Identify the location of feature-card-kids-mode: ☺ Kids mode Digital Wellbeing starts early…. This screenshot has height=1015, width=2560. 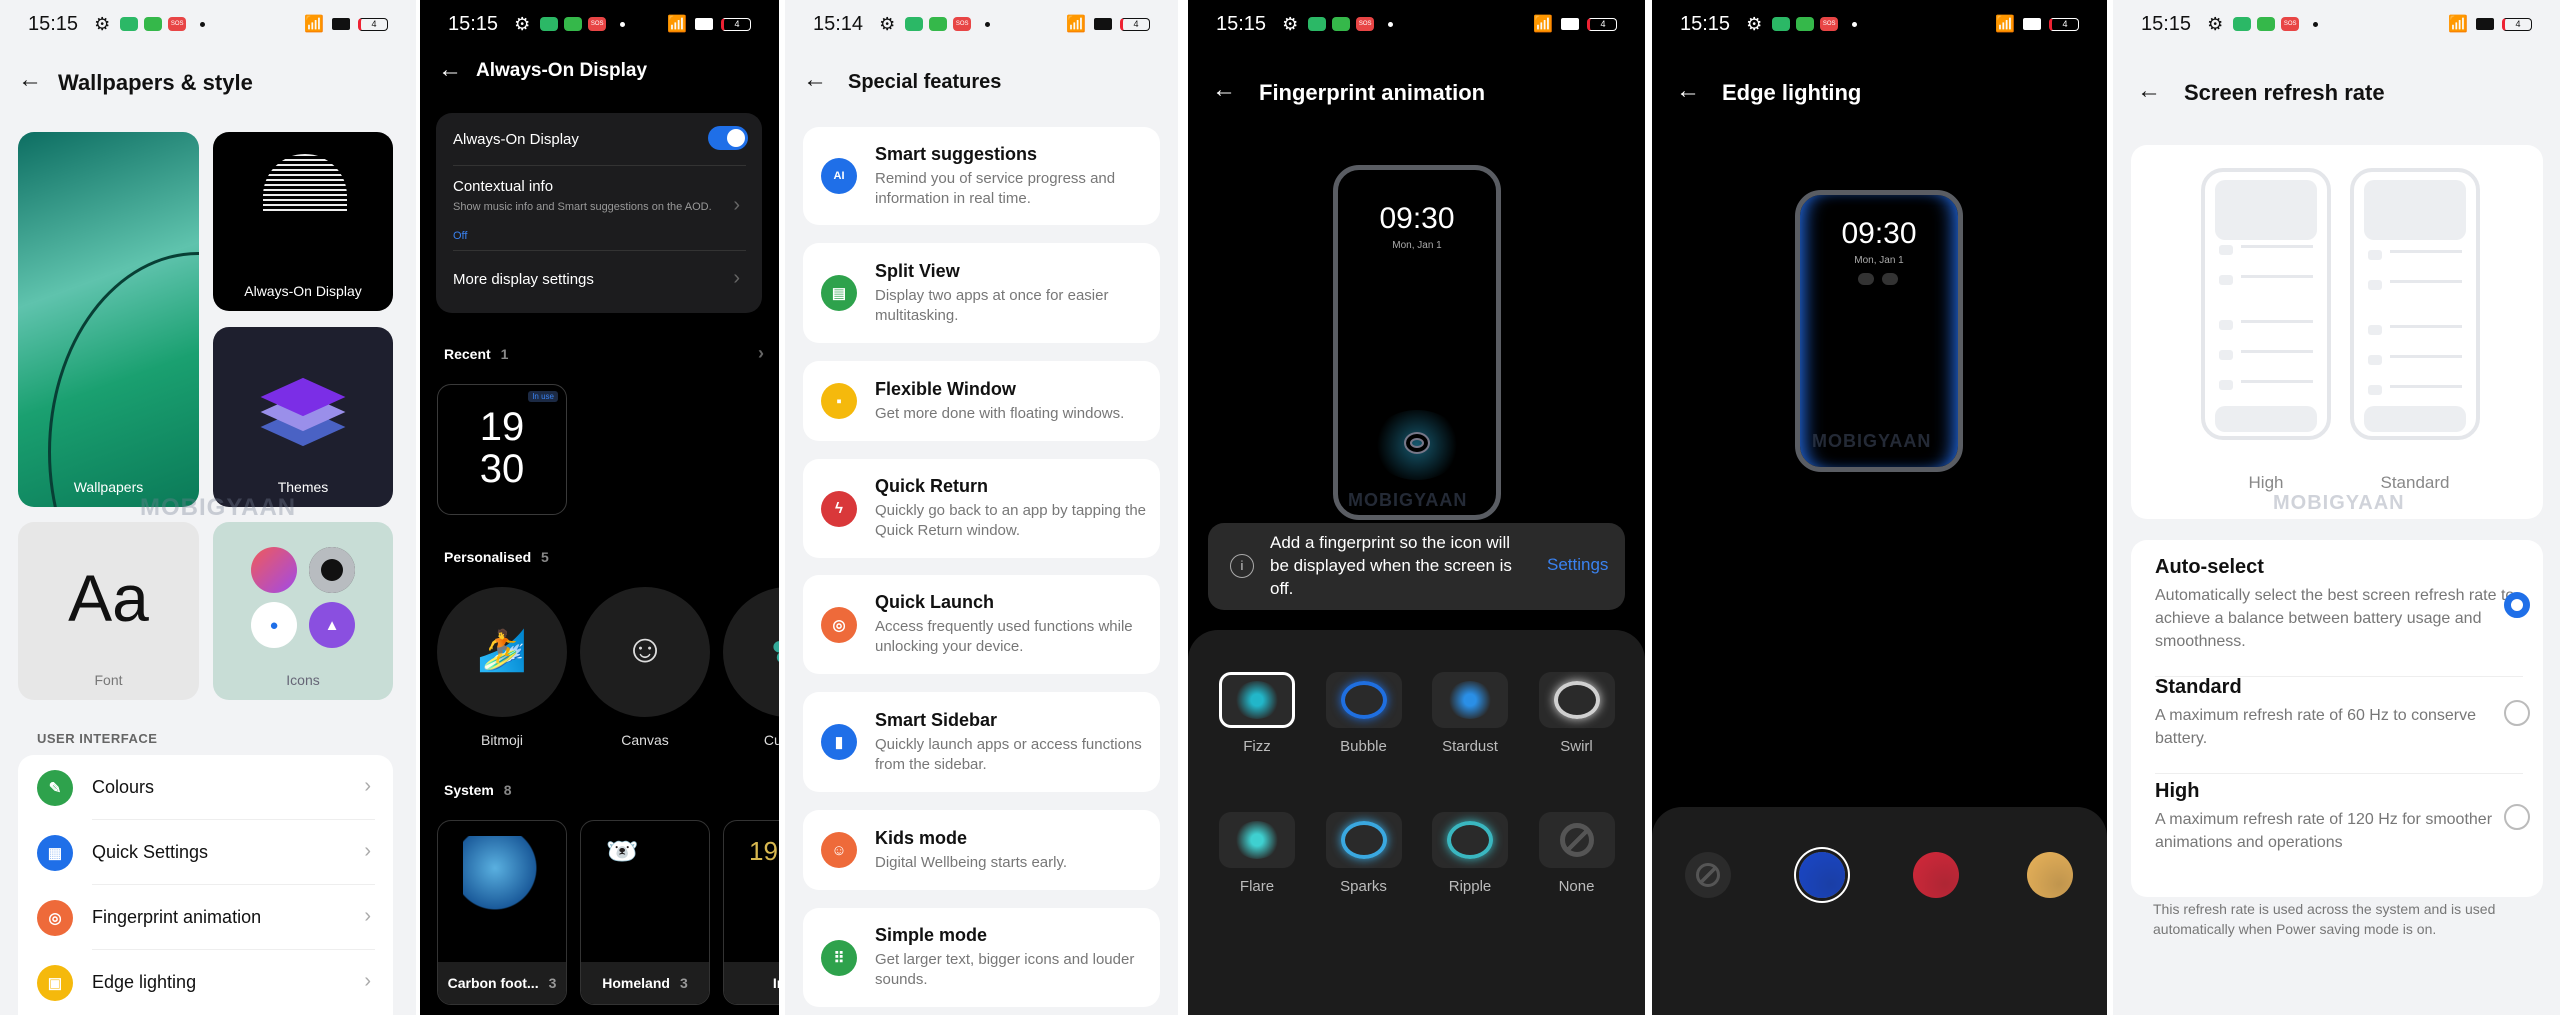
(981, 850).